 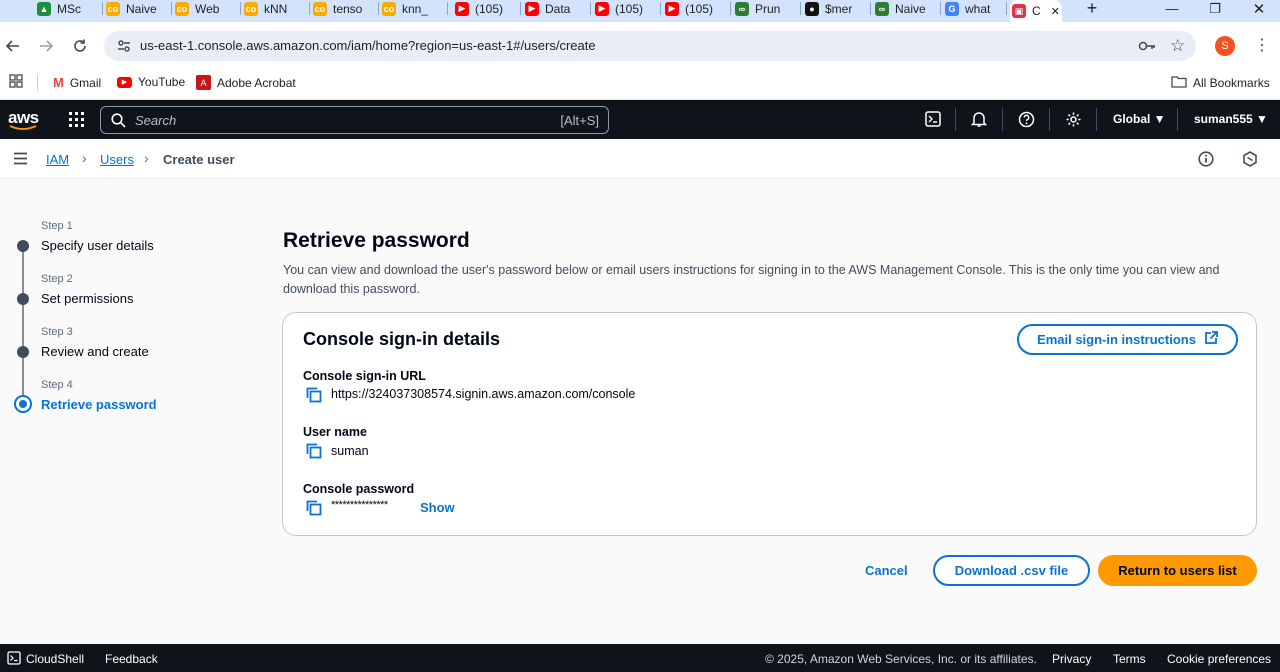 I want to click on password-key-icon, so click(x=1147, y=48).